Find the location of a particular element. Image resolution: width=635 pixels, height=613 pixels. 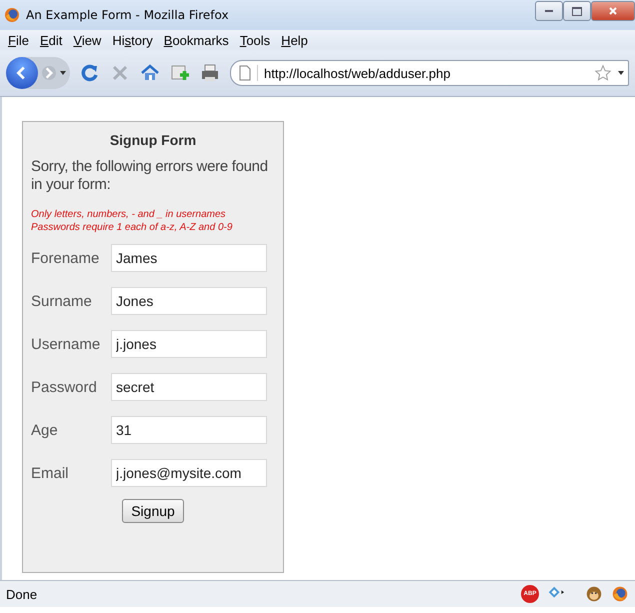

home-icon is located at coordinates (150, 73).